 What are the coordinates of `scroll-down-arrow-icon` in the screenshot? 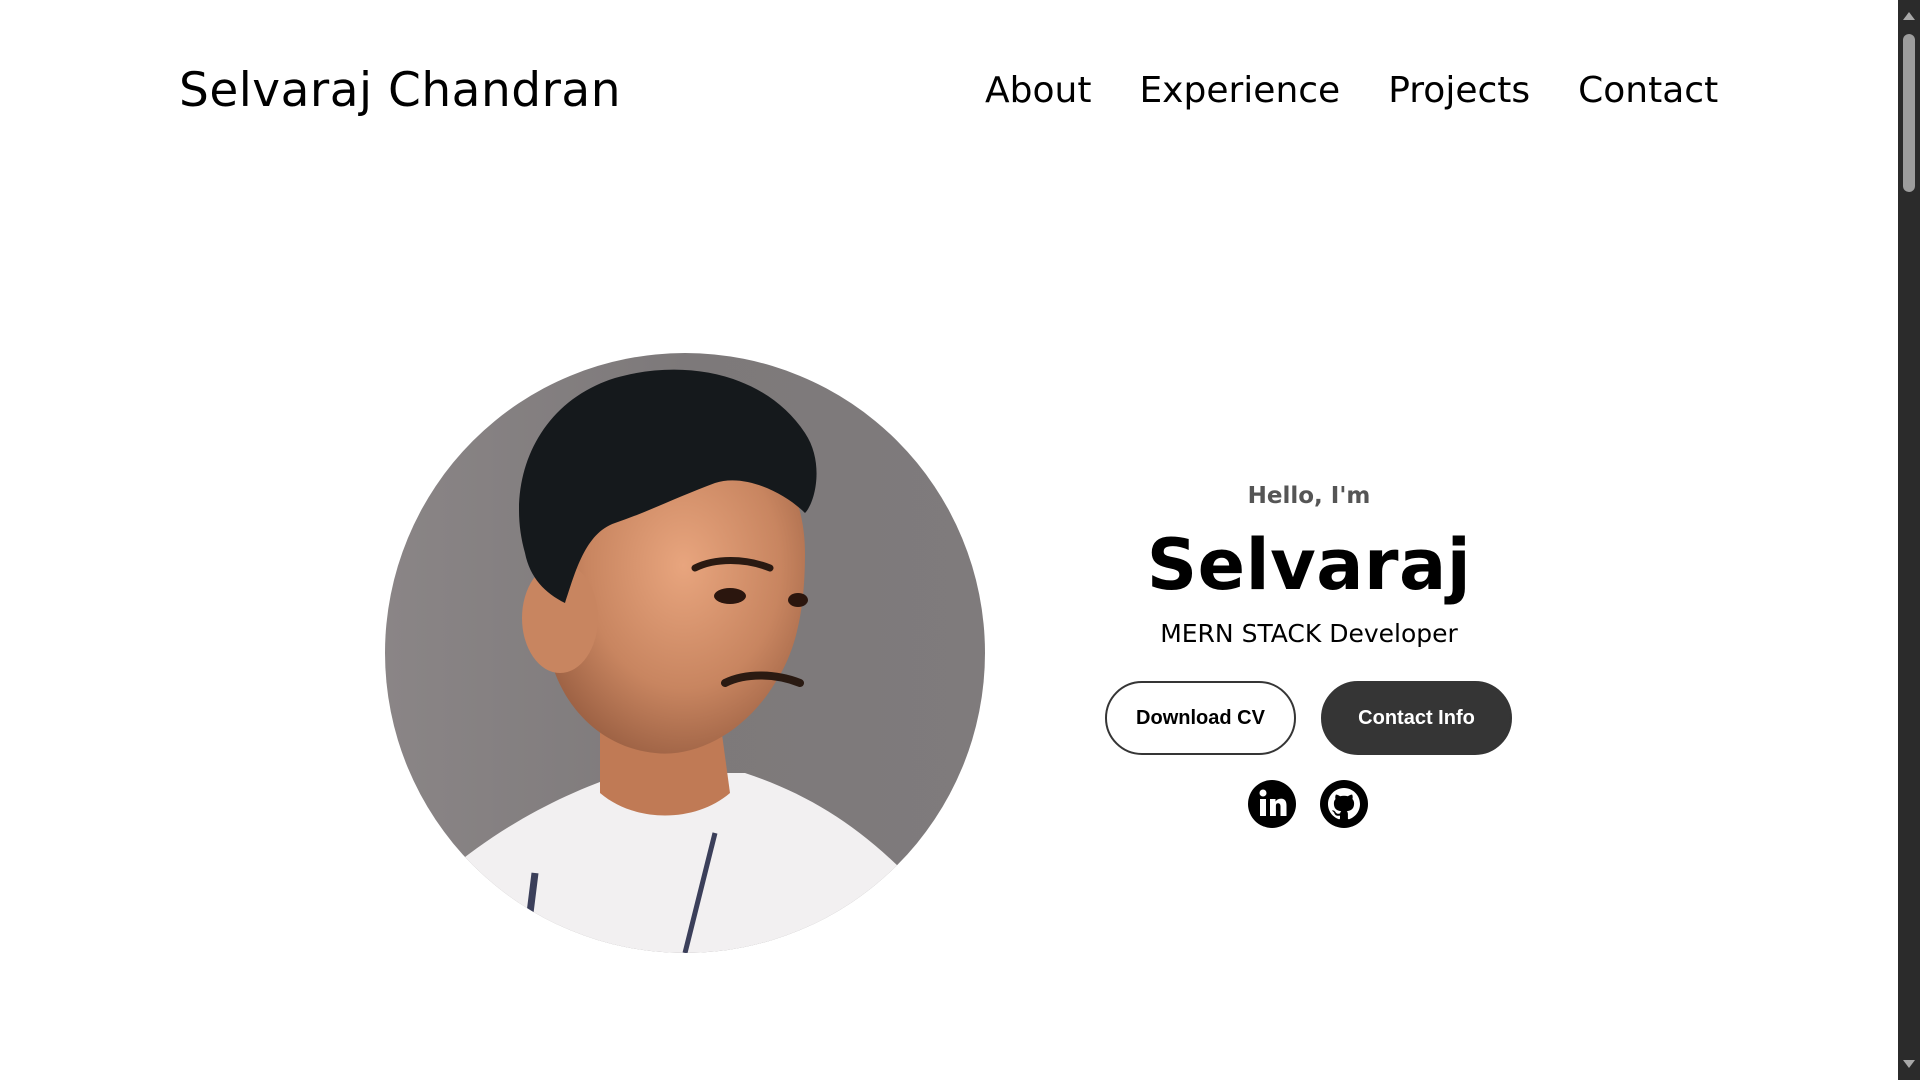 It's located at (1909, 1064).